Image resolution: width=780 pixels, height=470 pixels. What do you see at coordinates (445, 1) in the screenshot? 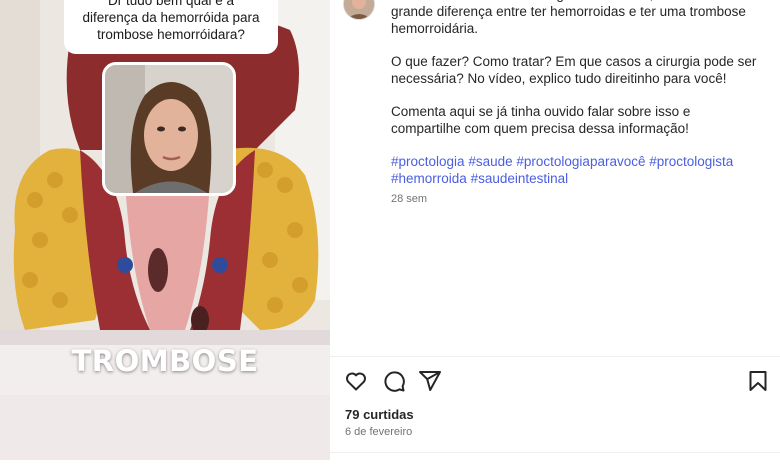
I see `post-username: draclarissecasali` at bounding box center [445, 1].